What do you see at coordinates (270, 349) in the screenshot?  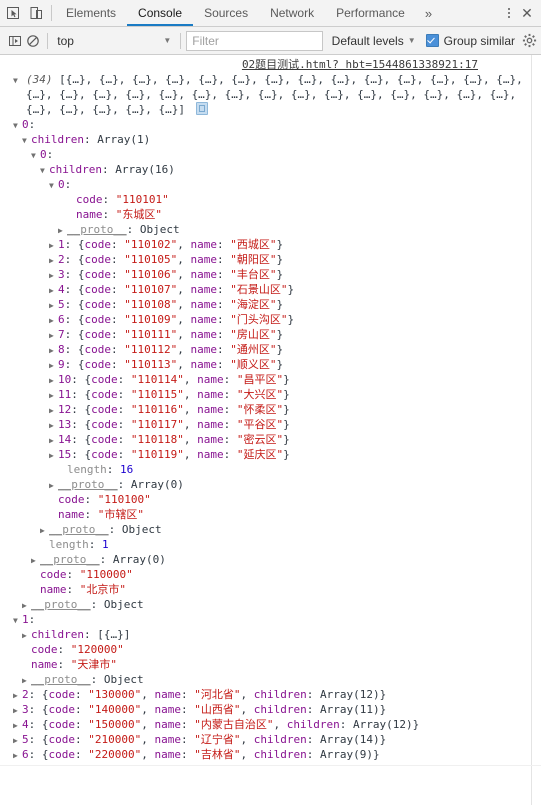 I see `tree-row: ▶ 8: {code: "110112", name: "通州区"}` at bounding box center [270, 349].